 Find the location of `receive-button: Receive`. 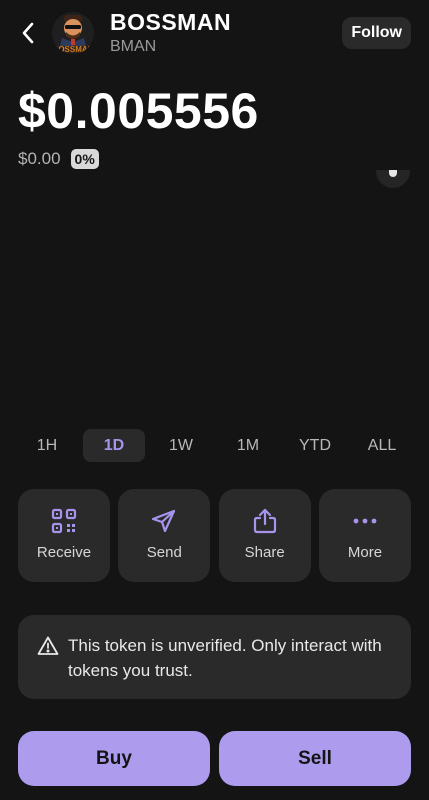

receive-button: Receive is located at coordinates (64, 535).